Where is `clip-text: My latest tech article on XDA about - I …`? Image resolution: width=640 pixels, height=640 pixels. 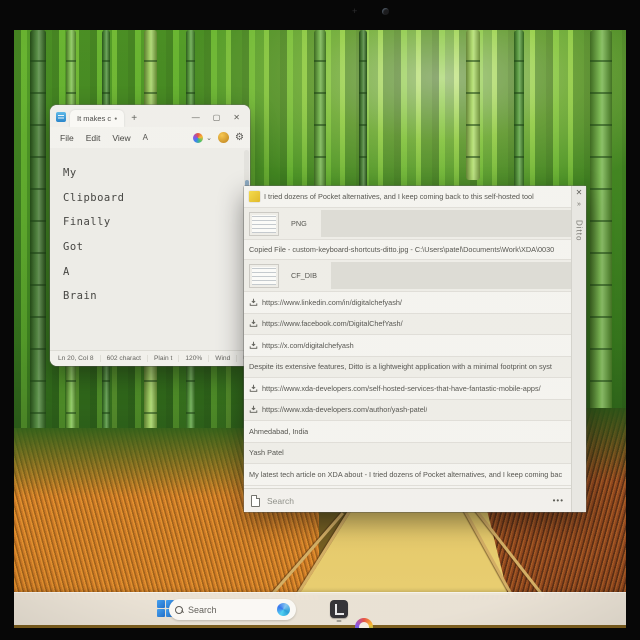
clip-text: My latest tech article on XDA about - I … is located at coordinates (406, 474).